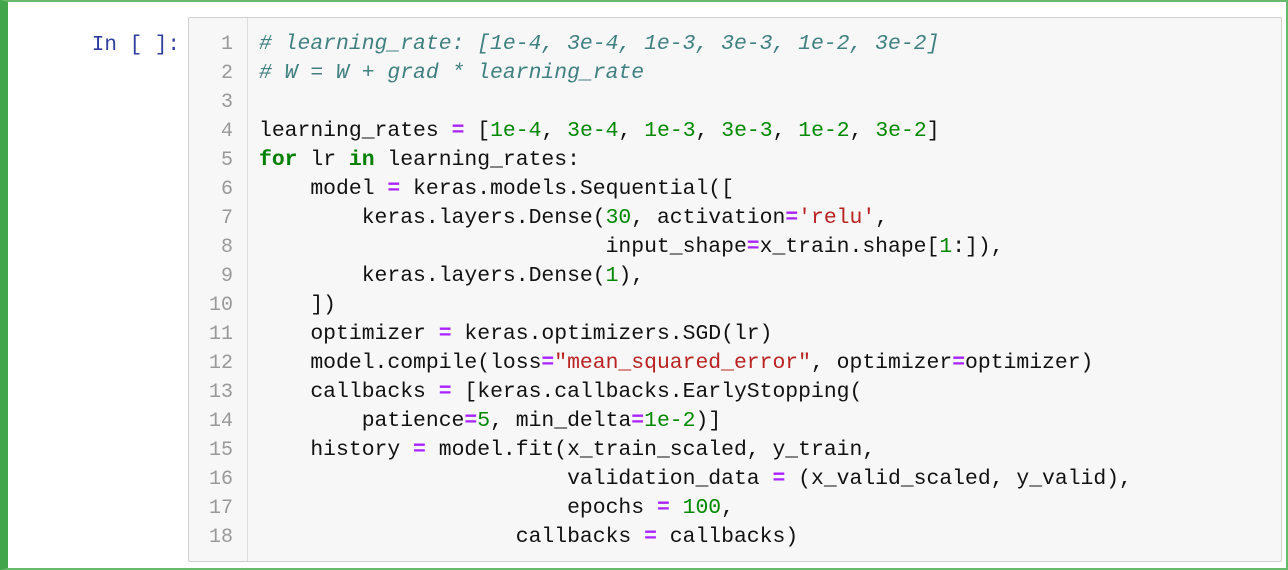 The image size is (1288, 570). What do you see at coordinates (631, 276) in the screenshot?
I see `code-token-plain: ),` at bounding box center [631, 276].